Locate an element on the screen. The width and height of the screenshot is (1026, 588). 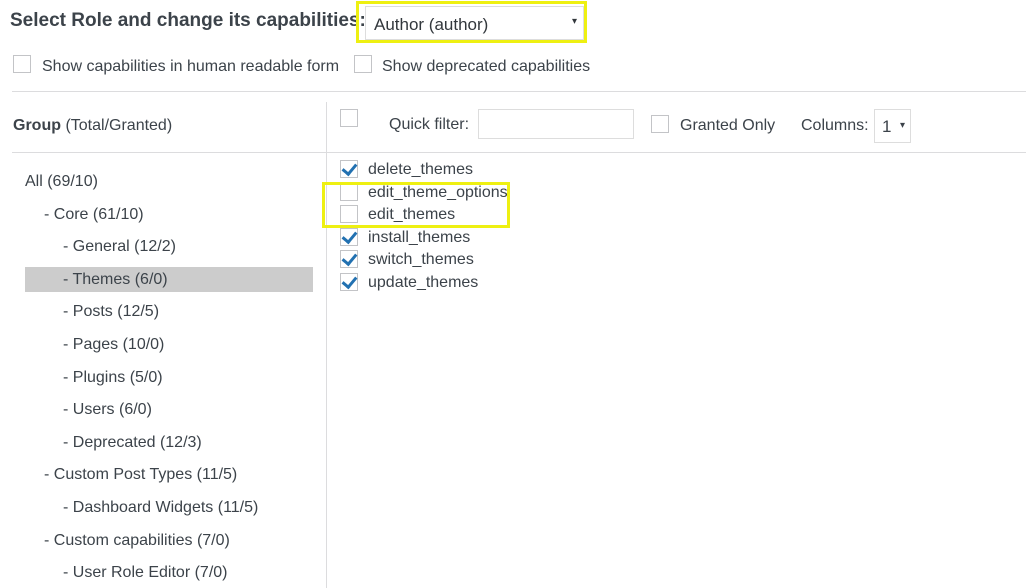
divider is located at coordinates (519, 91).